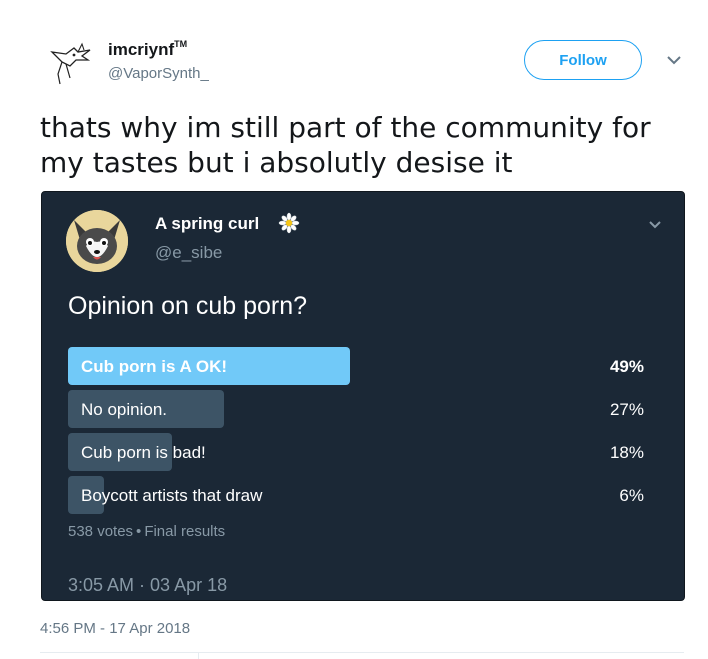  Describe the element at coordinates (198, 655) in the screenshot. I see `divider-tick` at that location.